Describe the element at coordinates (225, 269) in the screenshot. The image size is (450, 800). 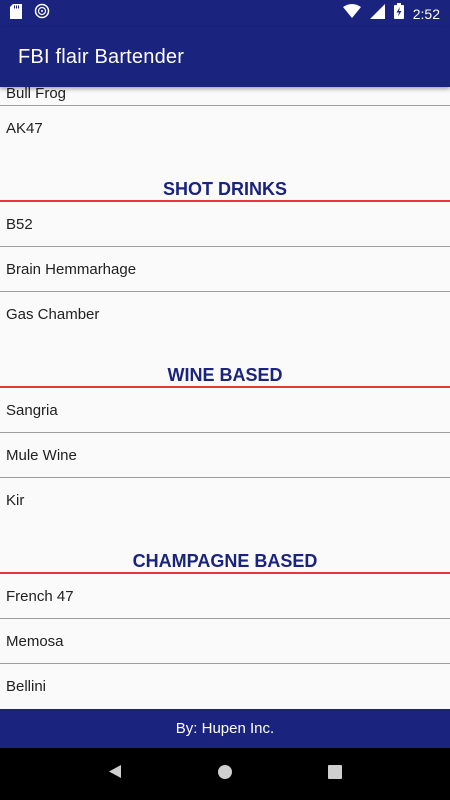
I see `list-item: Brain Hemmarhage` at that location.